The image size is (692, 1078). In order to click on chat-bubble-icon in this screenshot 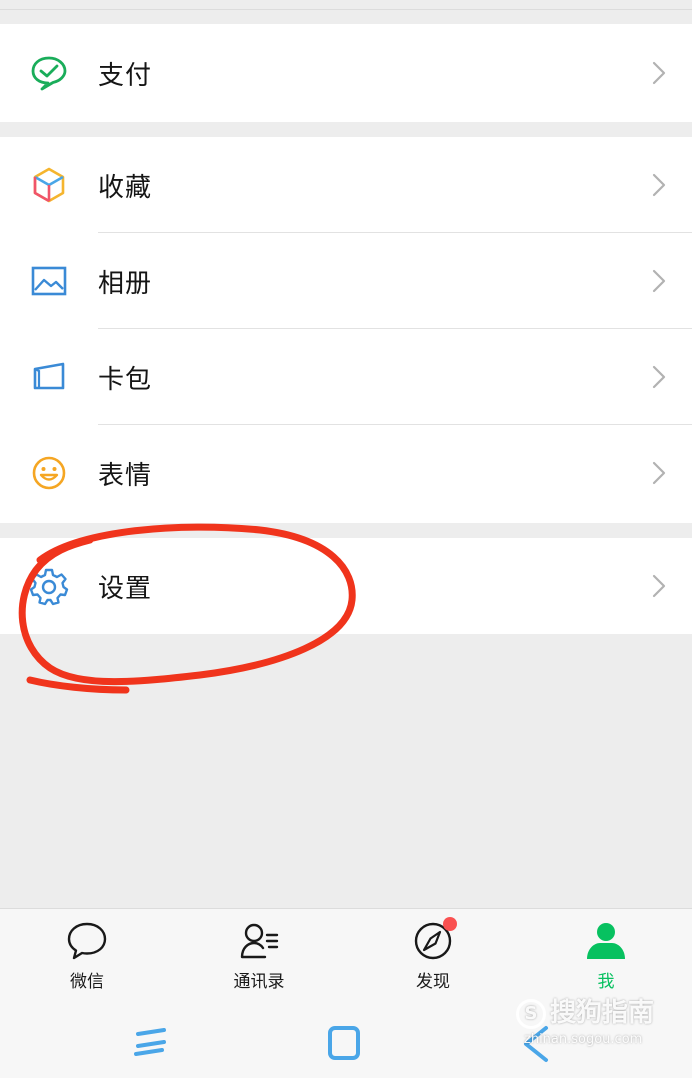, I will do `click(87, 941)`.